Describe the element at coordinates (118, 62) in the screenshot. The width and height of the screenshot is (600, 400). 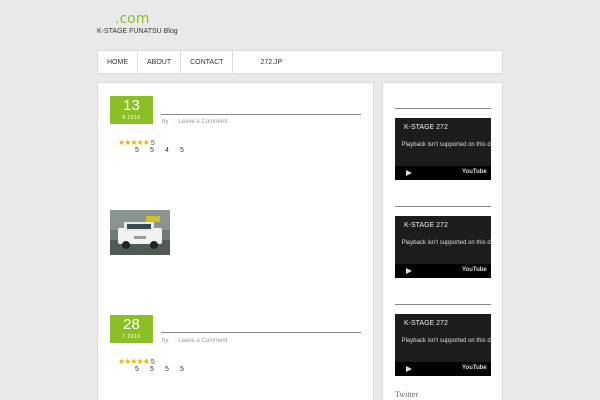
I see `nav-item-home: HOME` at that location.